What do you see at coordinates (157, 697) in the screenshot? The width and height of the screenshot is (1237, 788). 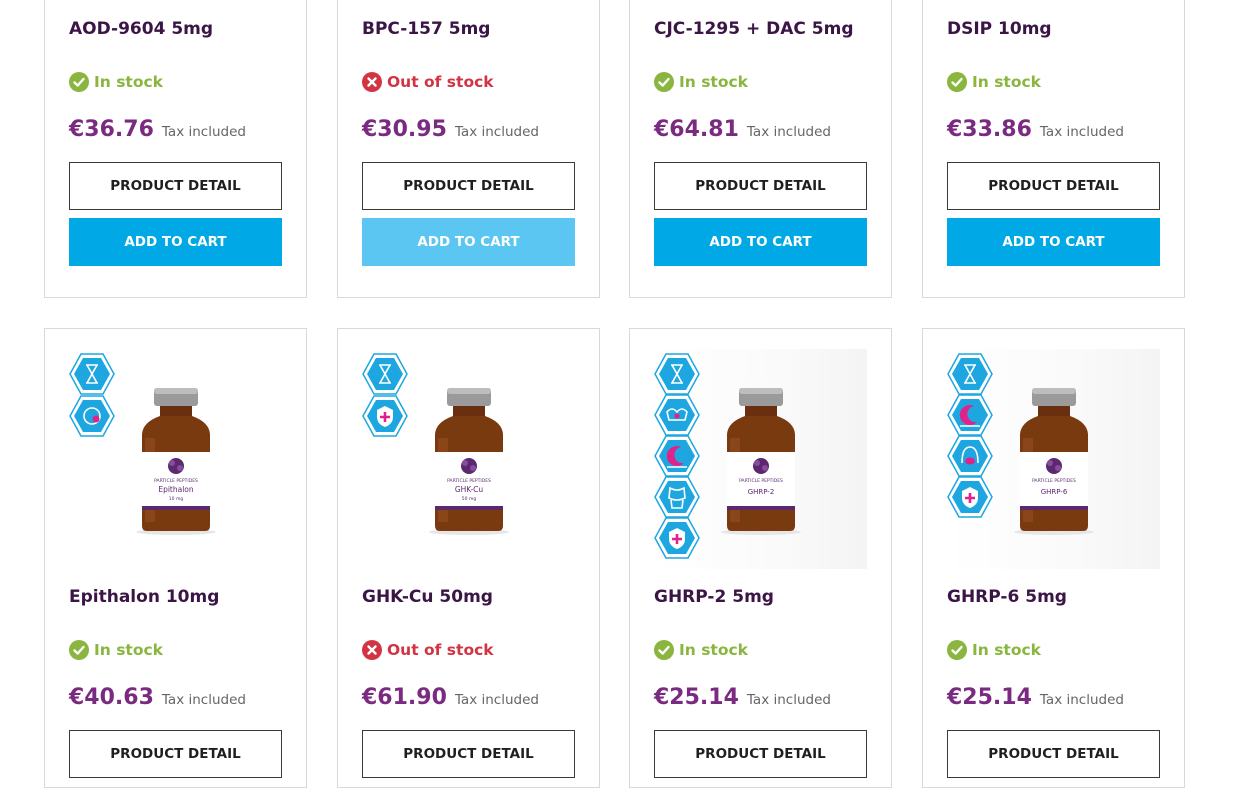 I see `price-row: €40.63 Tax included` at bounding box center [157, 697].